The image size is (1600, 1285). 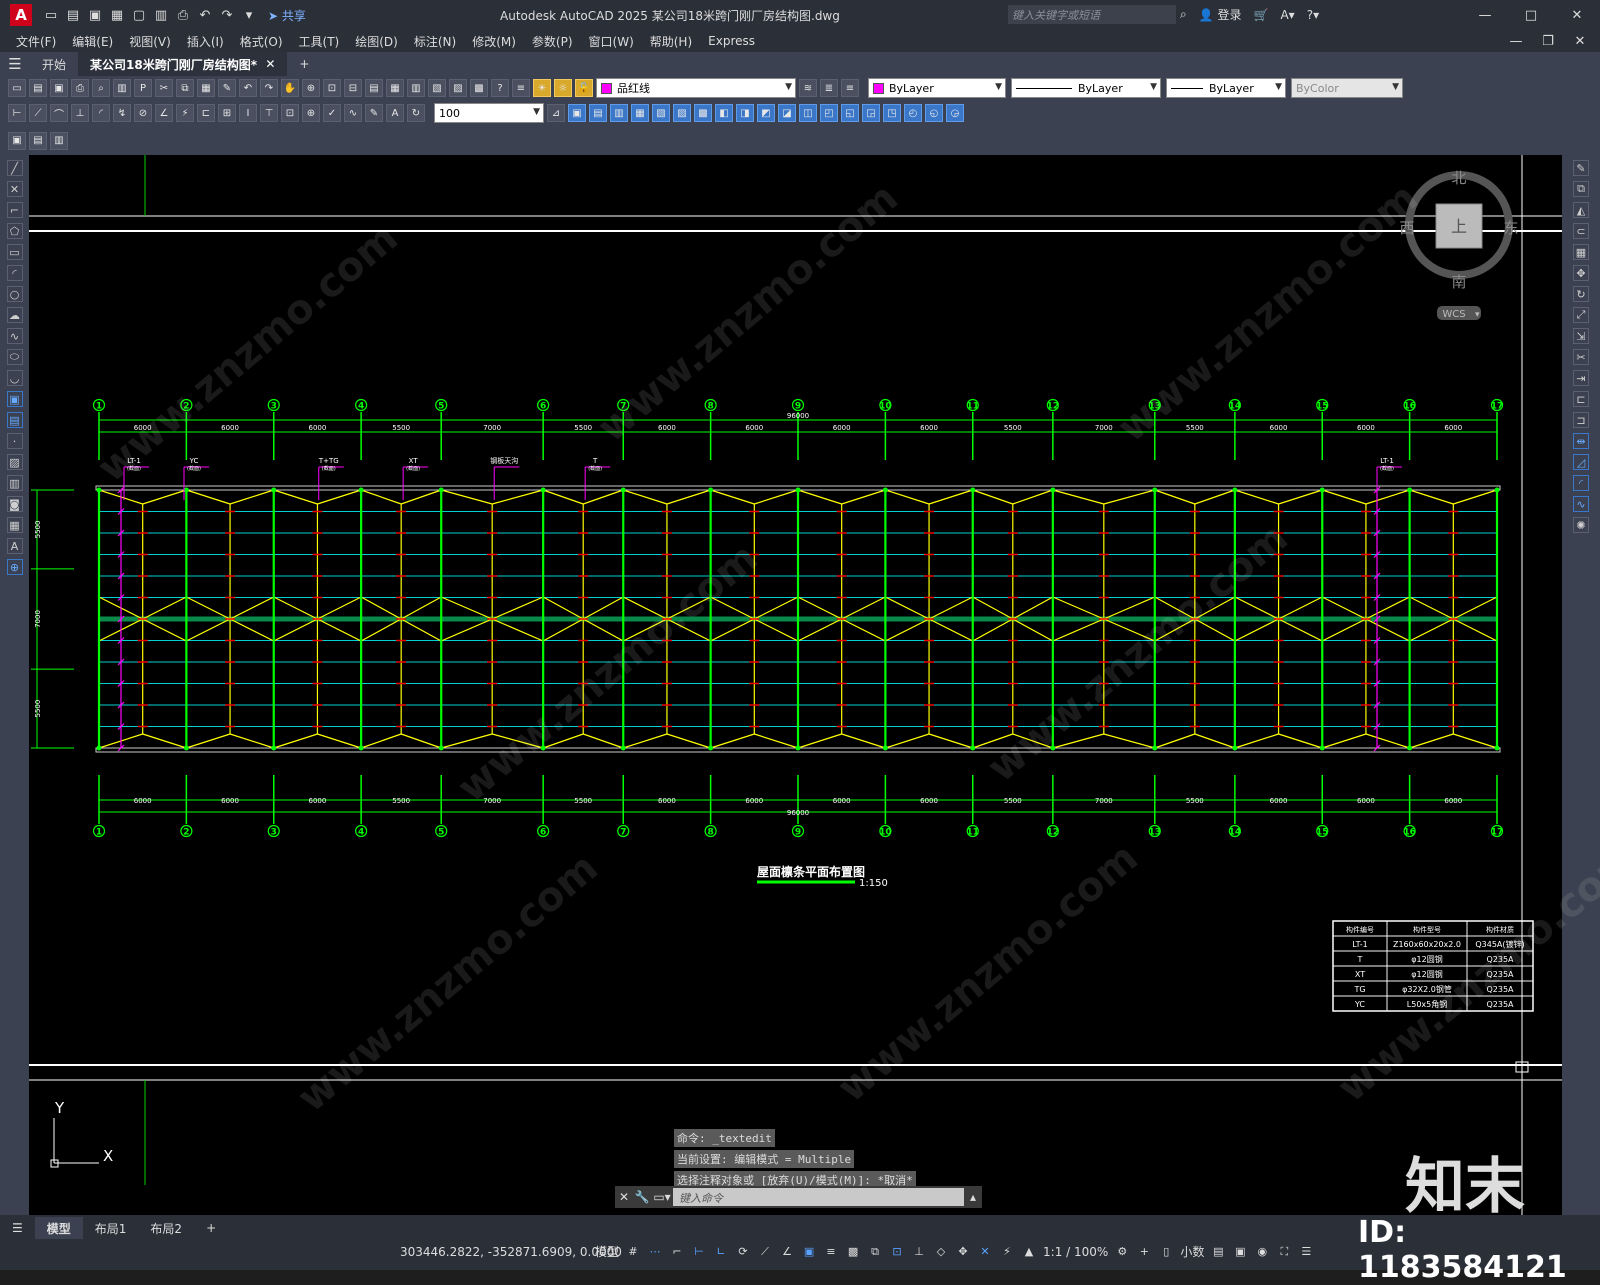 I want to click on markup-icon: ▨, so click(x=458, y=88).